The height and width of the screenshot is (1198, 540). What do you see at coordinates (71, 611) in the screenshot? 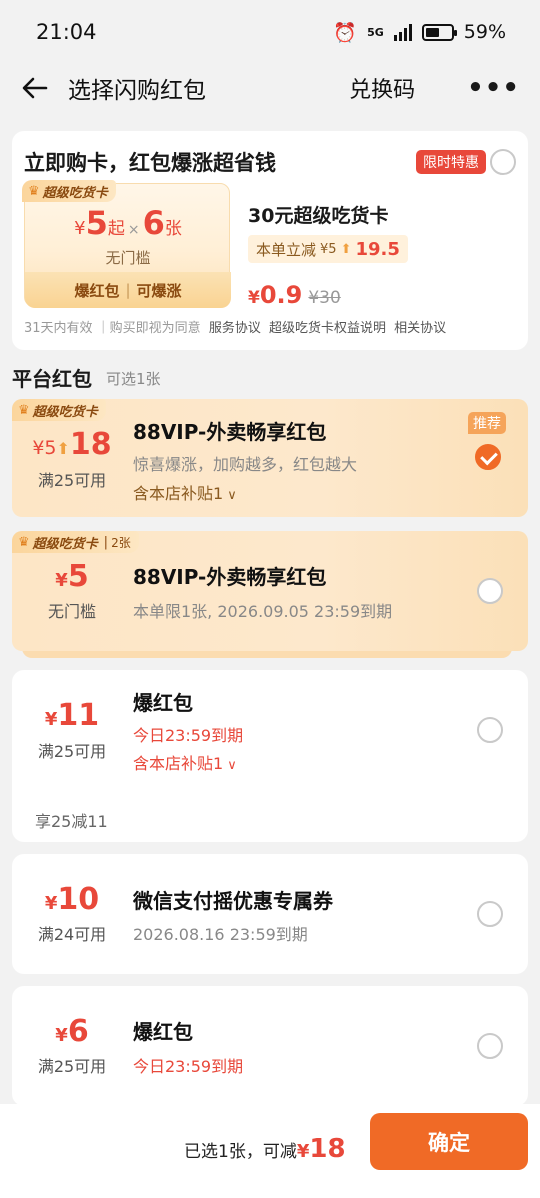
I see `coupon-condition: 无门槛` at bounding box center [71, 611].